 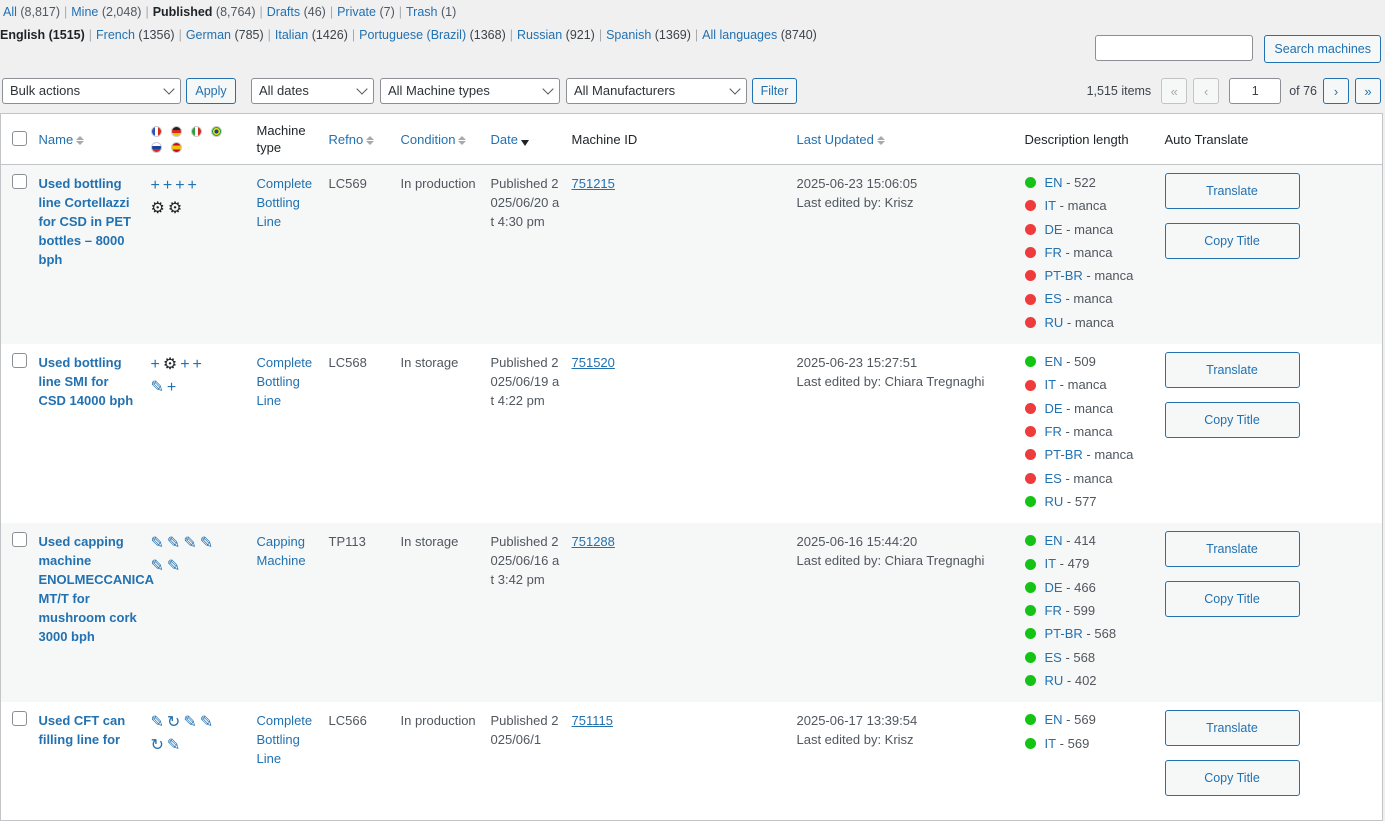 What do you see at coordinates (31, 12) in the screenshot?
I see `filter-all: All (8,817)` at bounding box center [31, 12].